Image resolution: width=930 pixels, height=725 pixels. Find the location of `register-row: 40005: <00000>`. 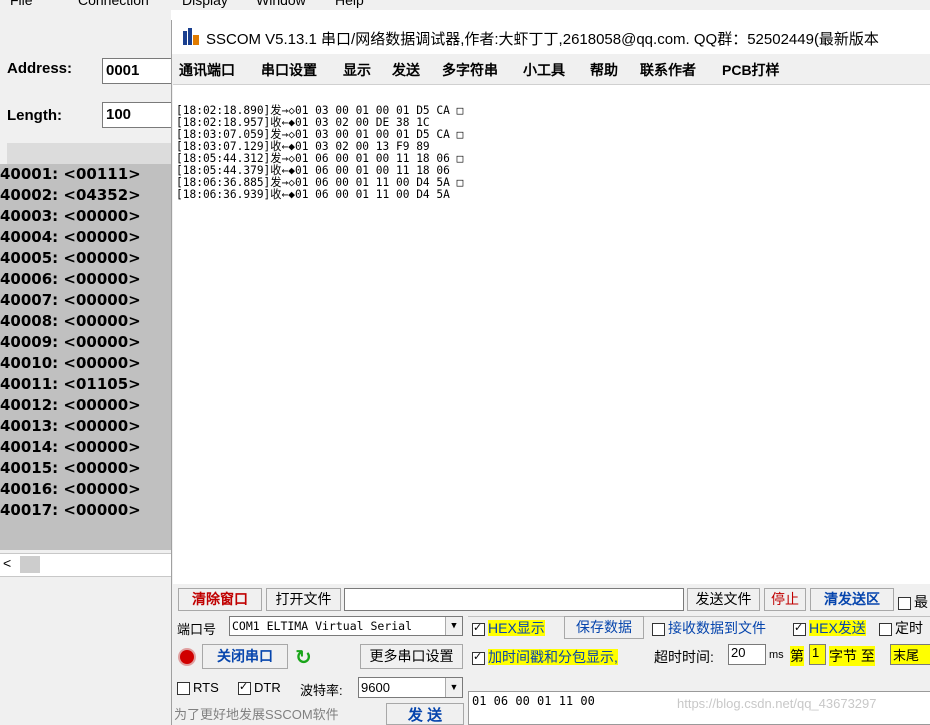

register-row: 40005: <00000> is located at coordinates (70, 258).